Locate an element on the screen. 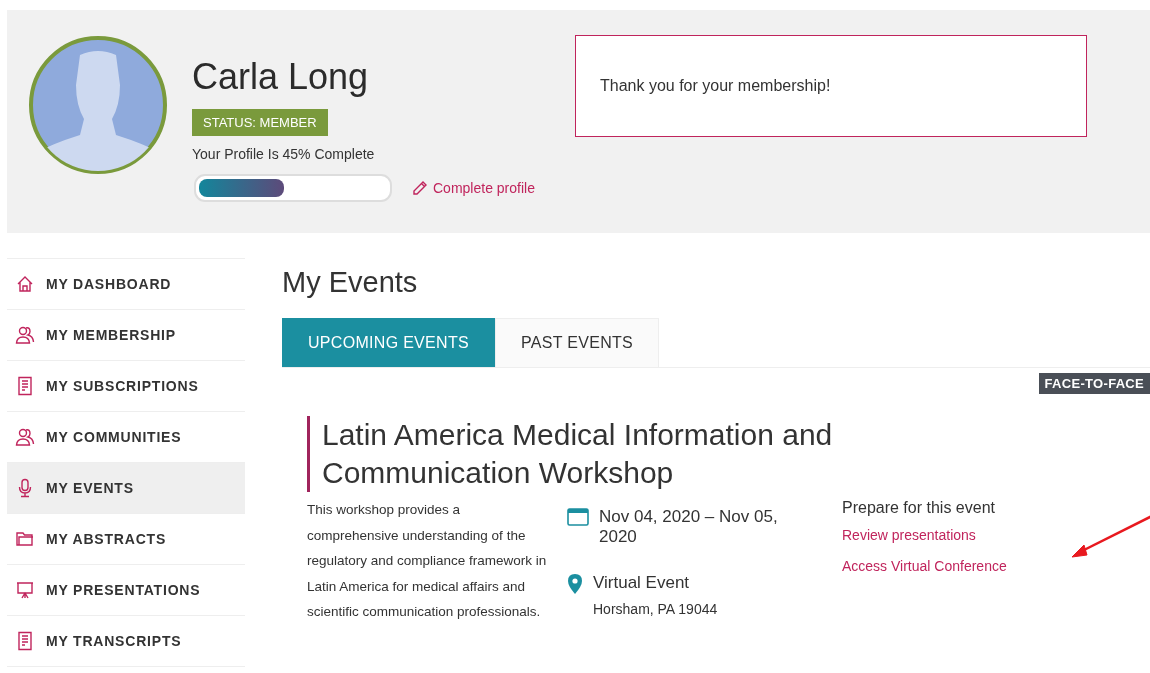 The width and height of the screenshot is (1150, 673). prepare-heading: Prepare for this event is located at coordinates (918, 508).